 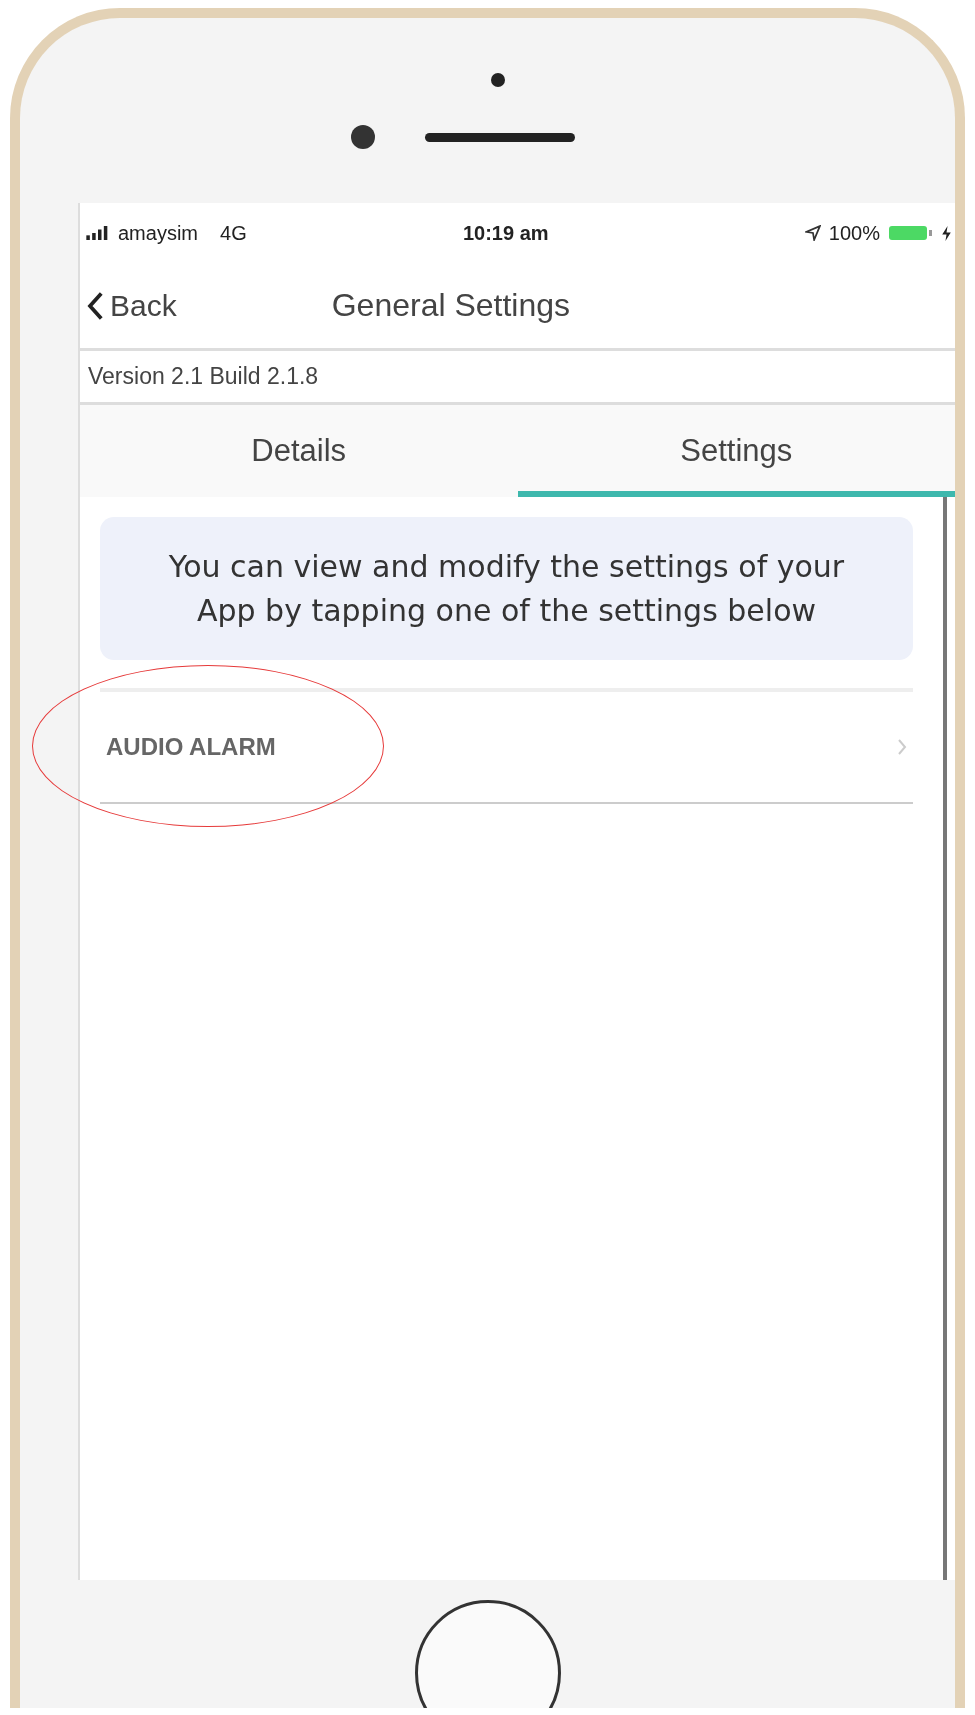 I want to click on time-text: 10:19 am, so click(x=505, y=233).